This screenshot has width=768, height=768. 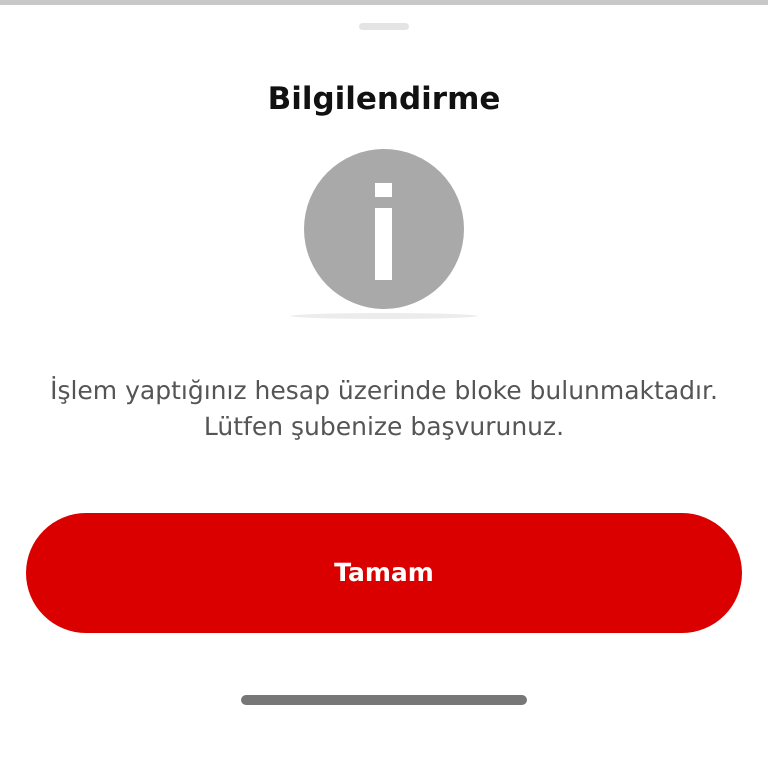 What do you see at coordinates (384, 408) in the screenshot?
I see `info-message: İşlem yaptığınız hesap üzerinde bloke bulunmaktadır. Lütfen şubenize başvurunuz.` at bounding box center [384, 408].